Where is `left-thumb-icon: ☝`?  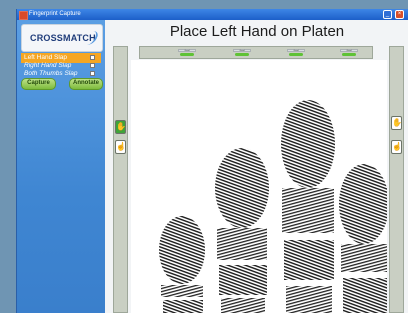 left-thumb-icon: ☝ is located at coordinates (120, 147).